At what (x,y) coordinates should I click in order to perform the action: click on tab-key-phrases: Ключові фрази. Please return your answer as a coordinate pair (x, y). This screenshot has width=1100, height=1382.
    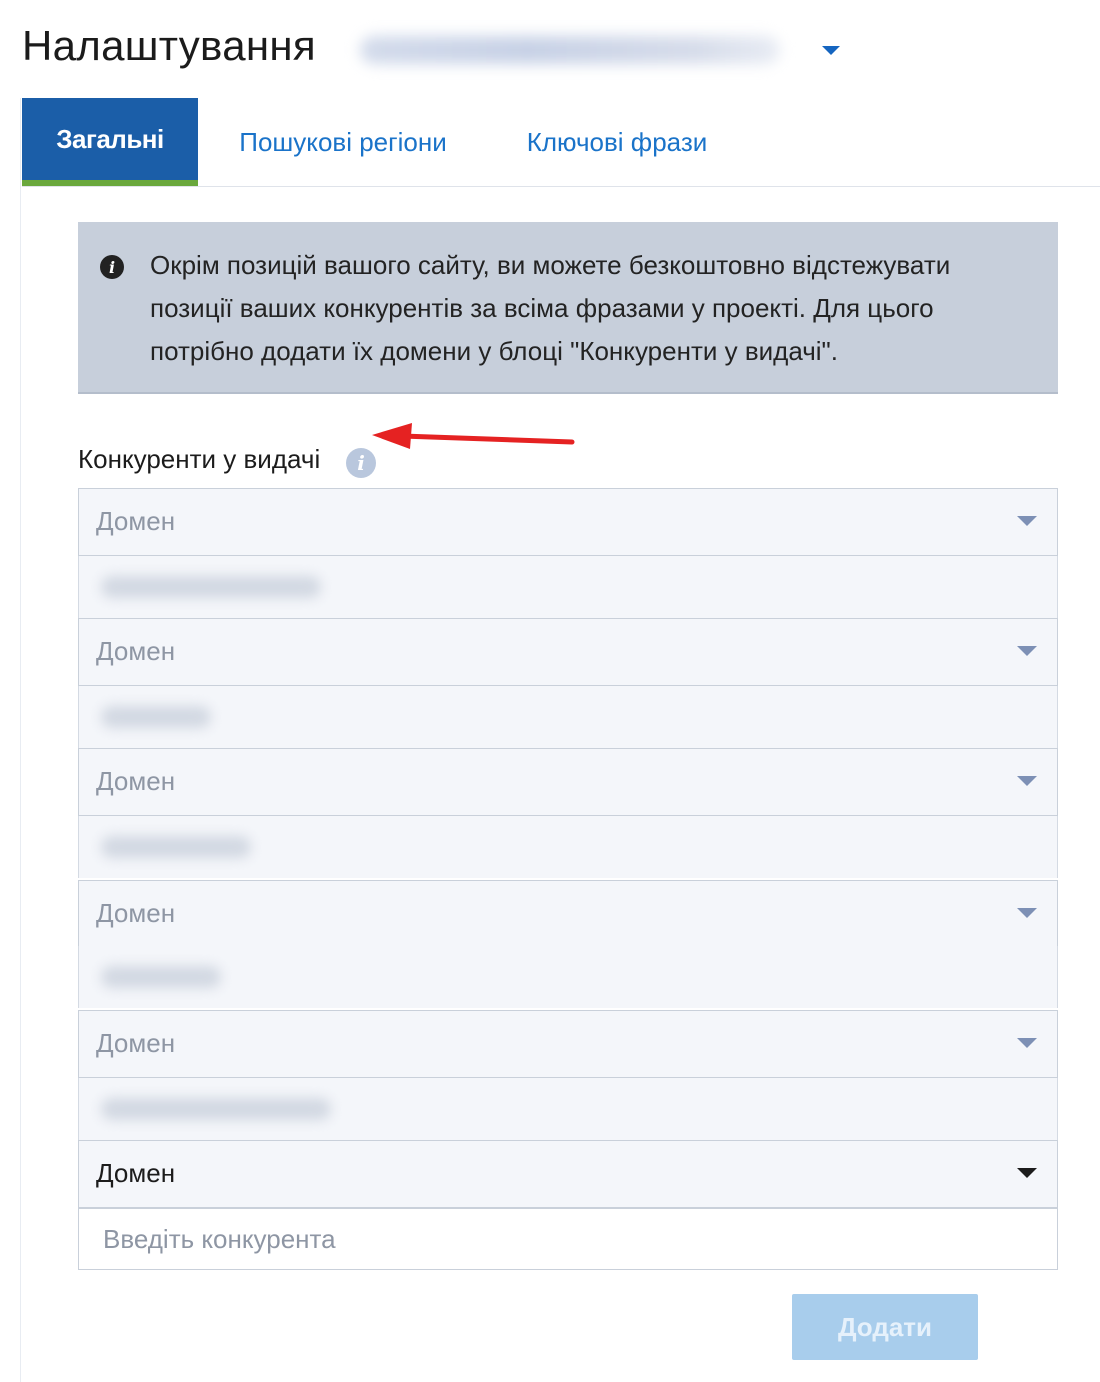
    Looking at the image, I should click on (617, 142).